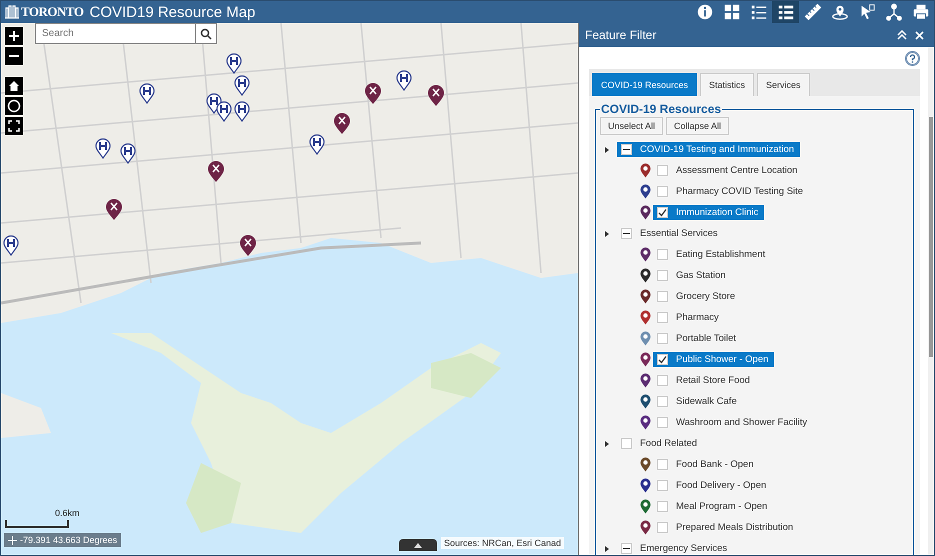 This screenshot has height=556, width=935. I want to click on tree-item: Food Delivery - Open, so click(712, 485).